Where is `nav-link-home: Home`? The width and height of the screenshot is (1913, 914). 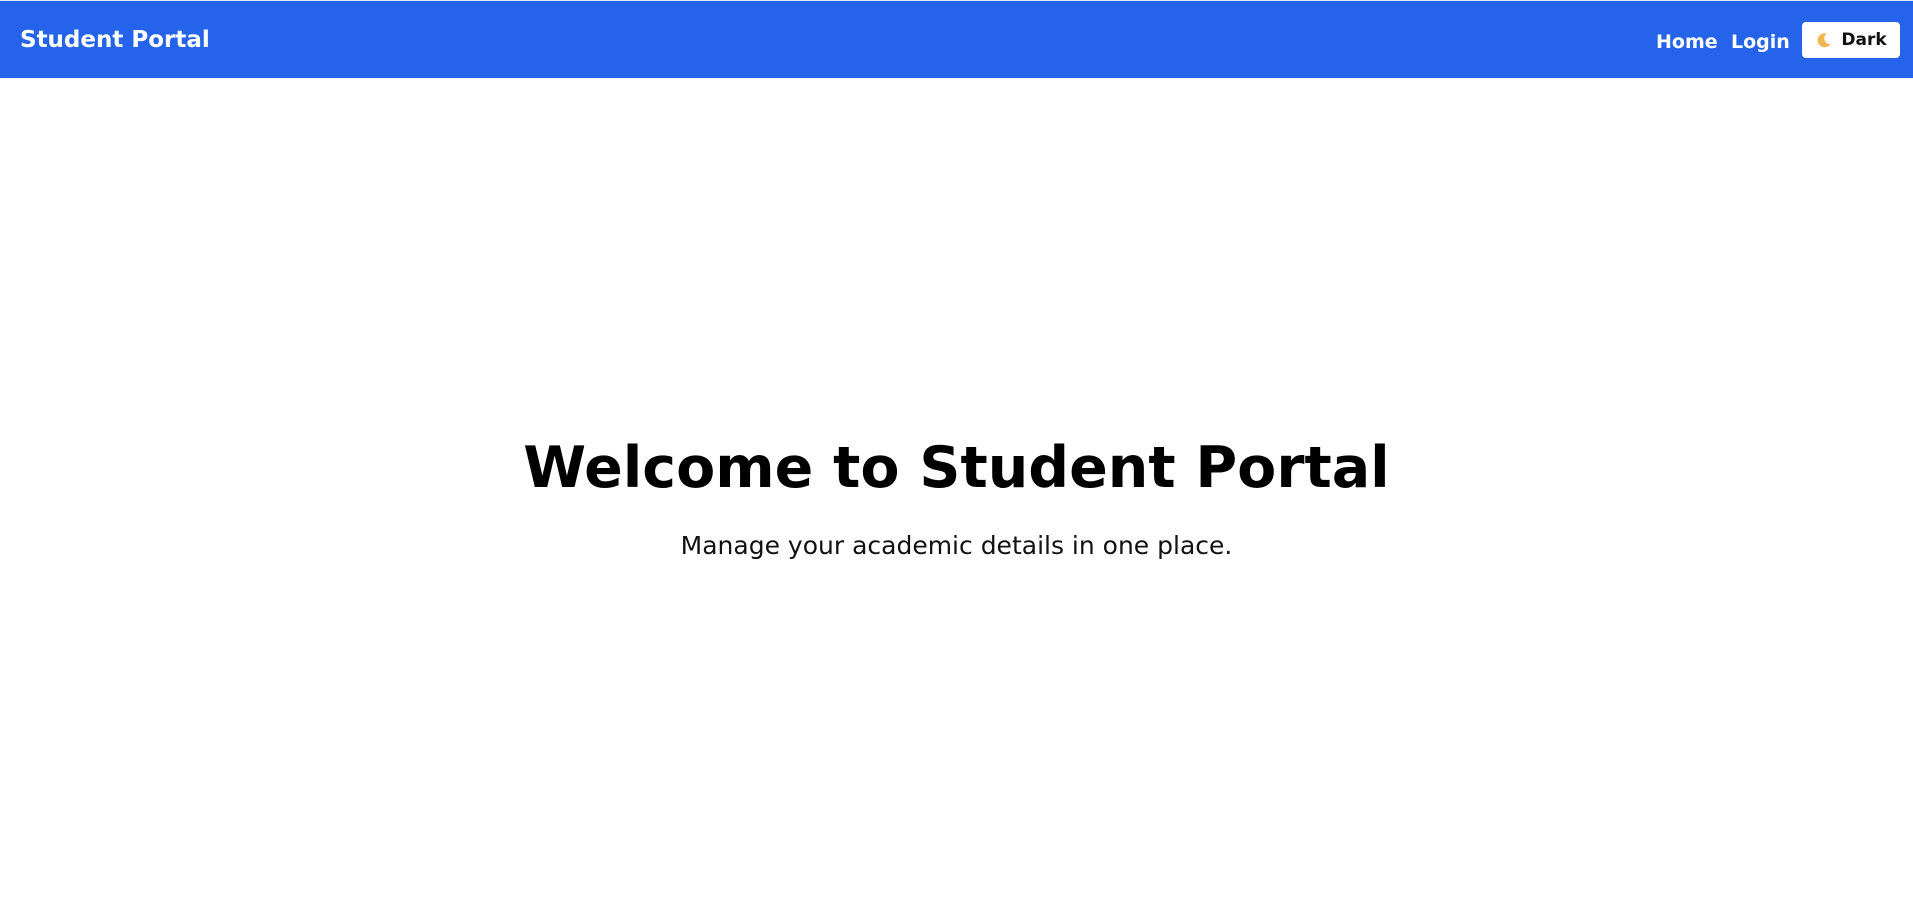 nav-link-home: Home is located at coordinates (1687, 42).